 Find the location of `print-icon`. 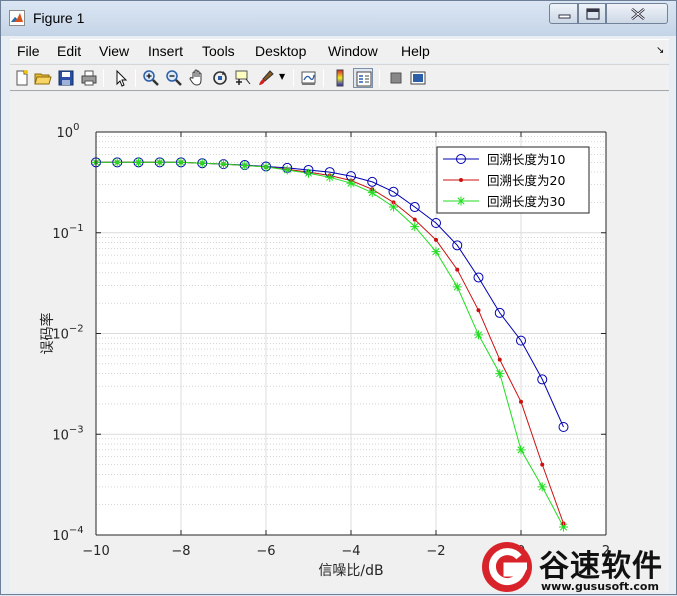

print-icon is located at coordinates (89, 78).